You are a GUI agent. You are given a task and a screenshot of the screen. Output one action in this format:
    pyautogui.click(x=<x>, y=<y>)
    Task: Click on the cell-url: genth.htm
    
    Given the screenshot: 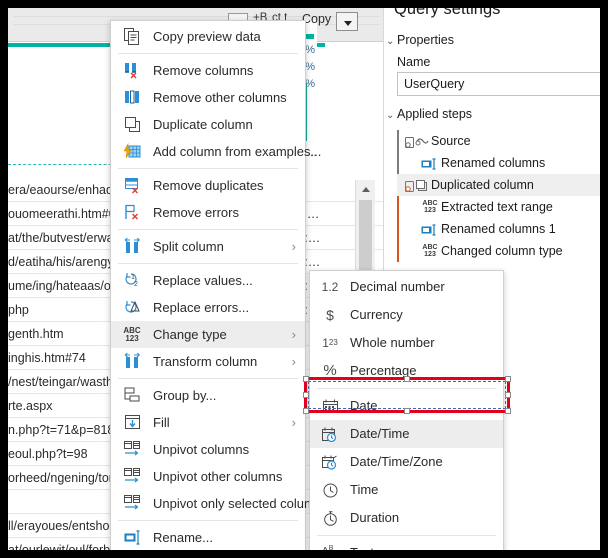 What is the action you would take?
    pyautogui.click(x=36, y=334)
    